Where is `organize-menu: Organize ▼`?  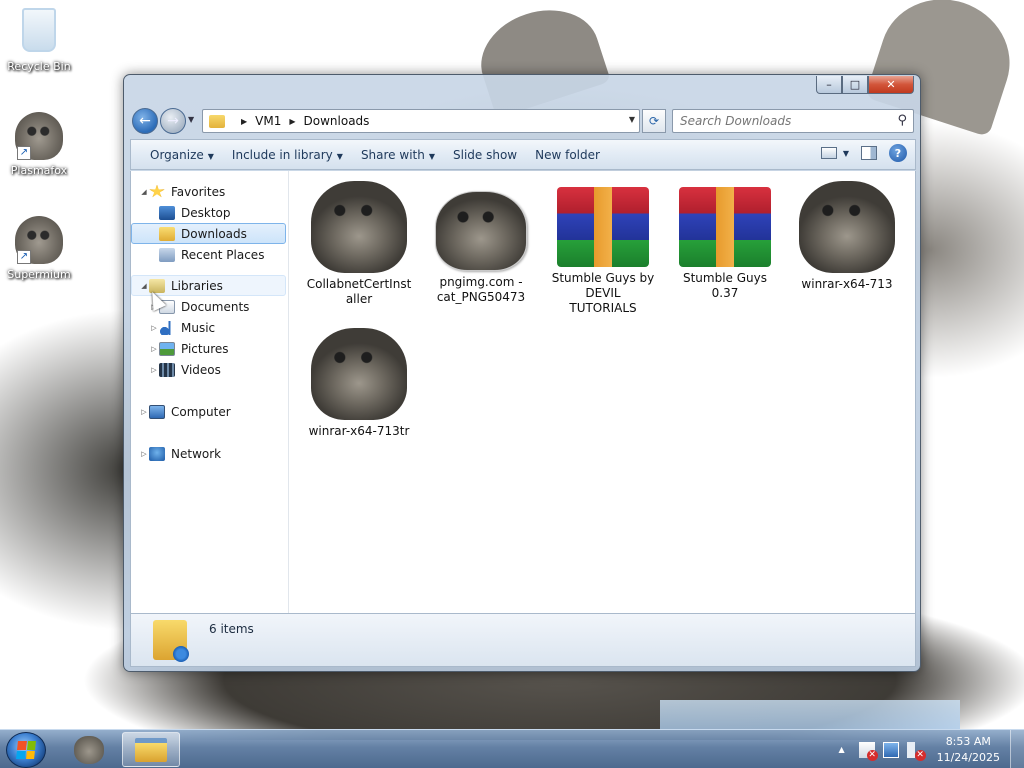
organize-menu: Organize ▼ is located at coordinates (182, 155).